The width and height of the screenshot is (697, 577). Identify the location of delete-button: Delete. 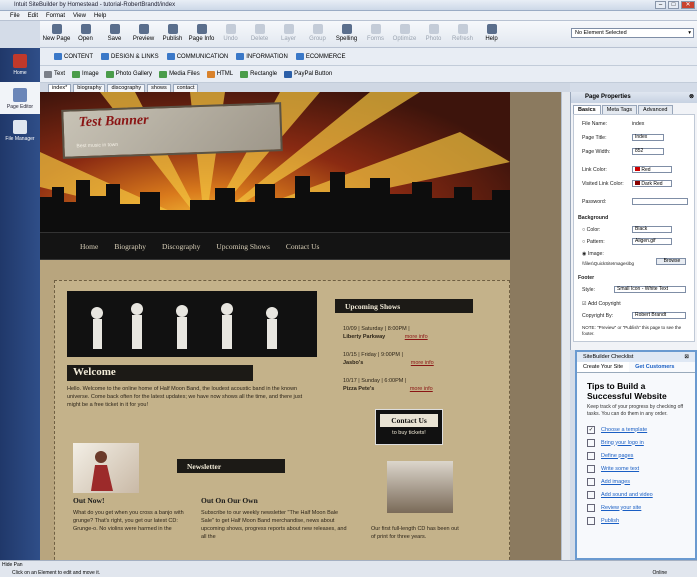
(259, 34).